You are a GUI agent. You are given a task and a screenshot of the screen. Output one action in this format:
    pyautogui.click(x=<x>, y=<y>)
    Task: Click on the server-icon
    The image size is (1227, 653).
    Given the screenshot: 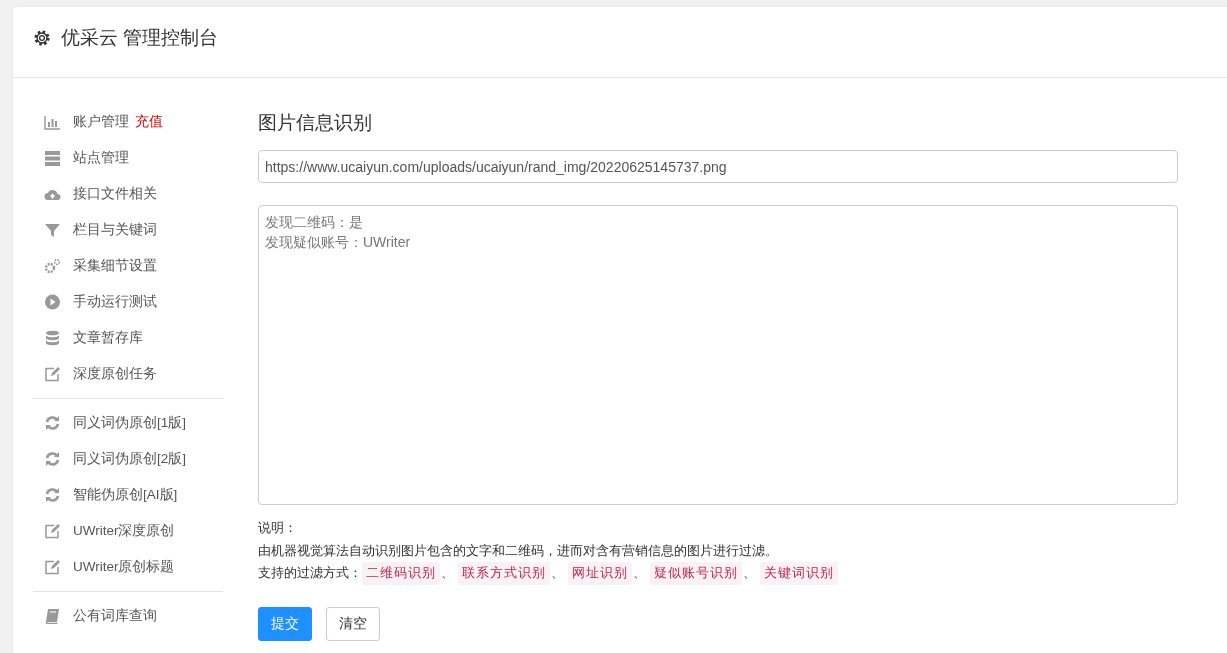 What is the action you would take?
    pyautogui.click(x=52, y=158)
    